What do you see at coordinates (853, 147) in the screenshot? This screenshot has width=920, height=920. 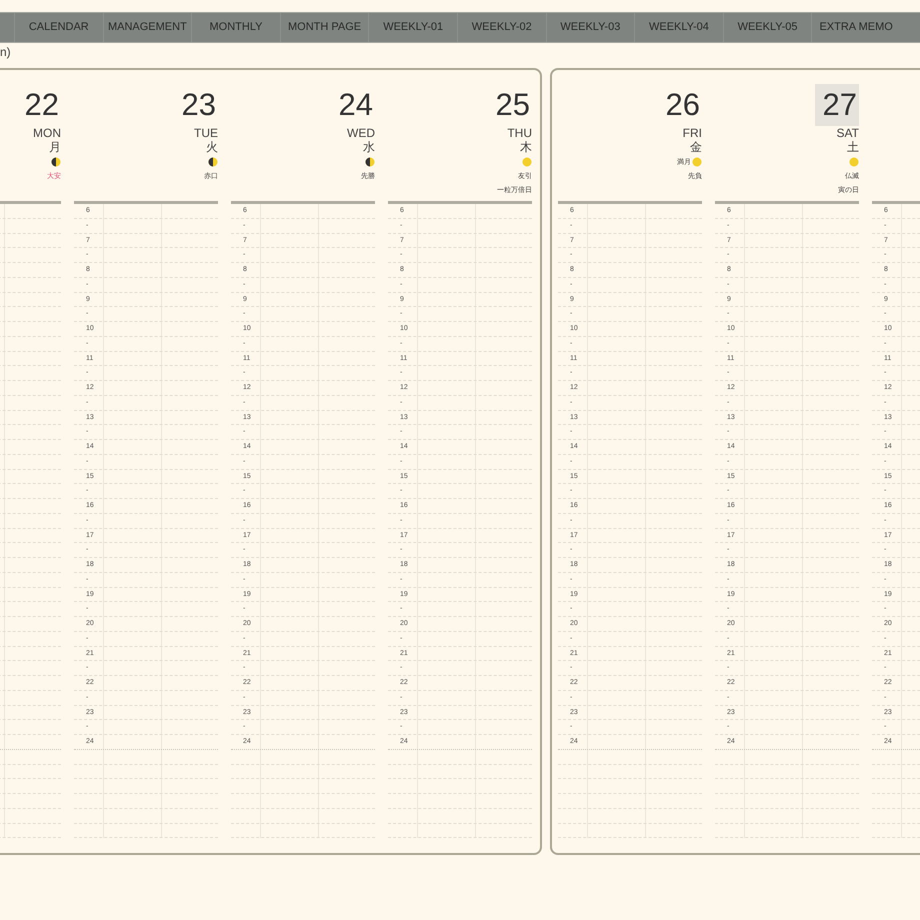 I see `weekday-kanji: 土` at bounding box center [853, 147].